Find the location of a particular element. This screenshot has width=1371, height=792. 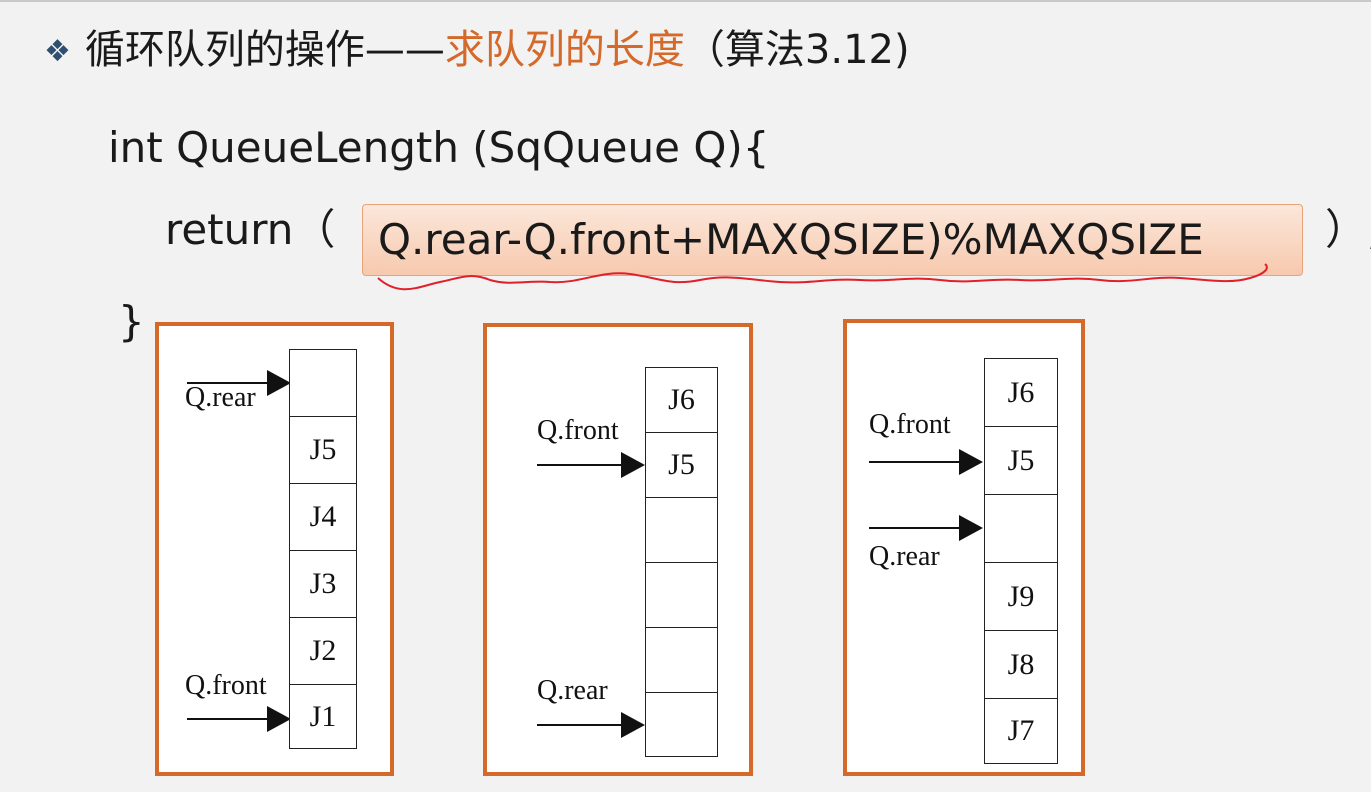

title-highlight: 求队列的长度 is located at coordinates (564, 50).